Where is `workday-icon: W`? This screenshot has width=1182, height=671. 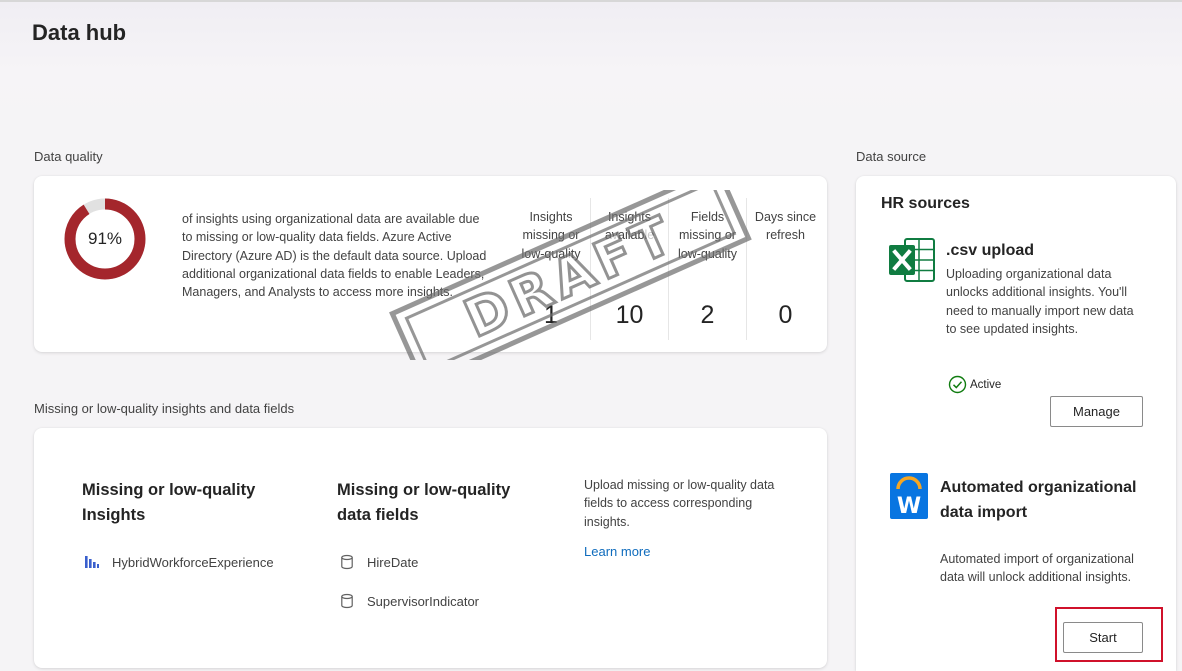 workday-icon: W is located at coordinates (909, 496).